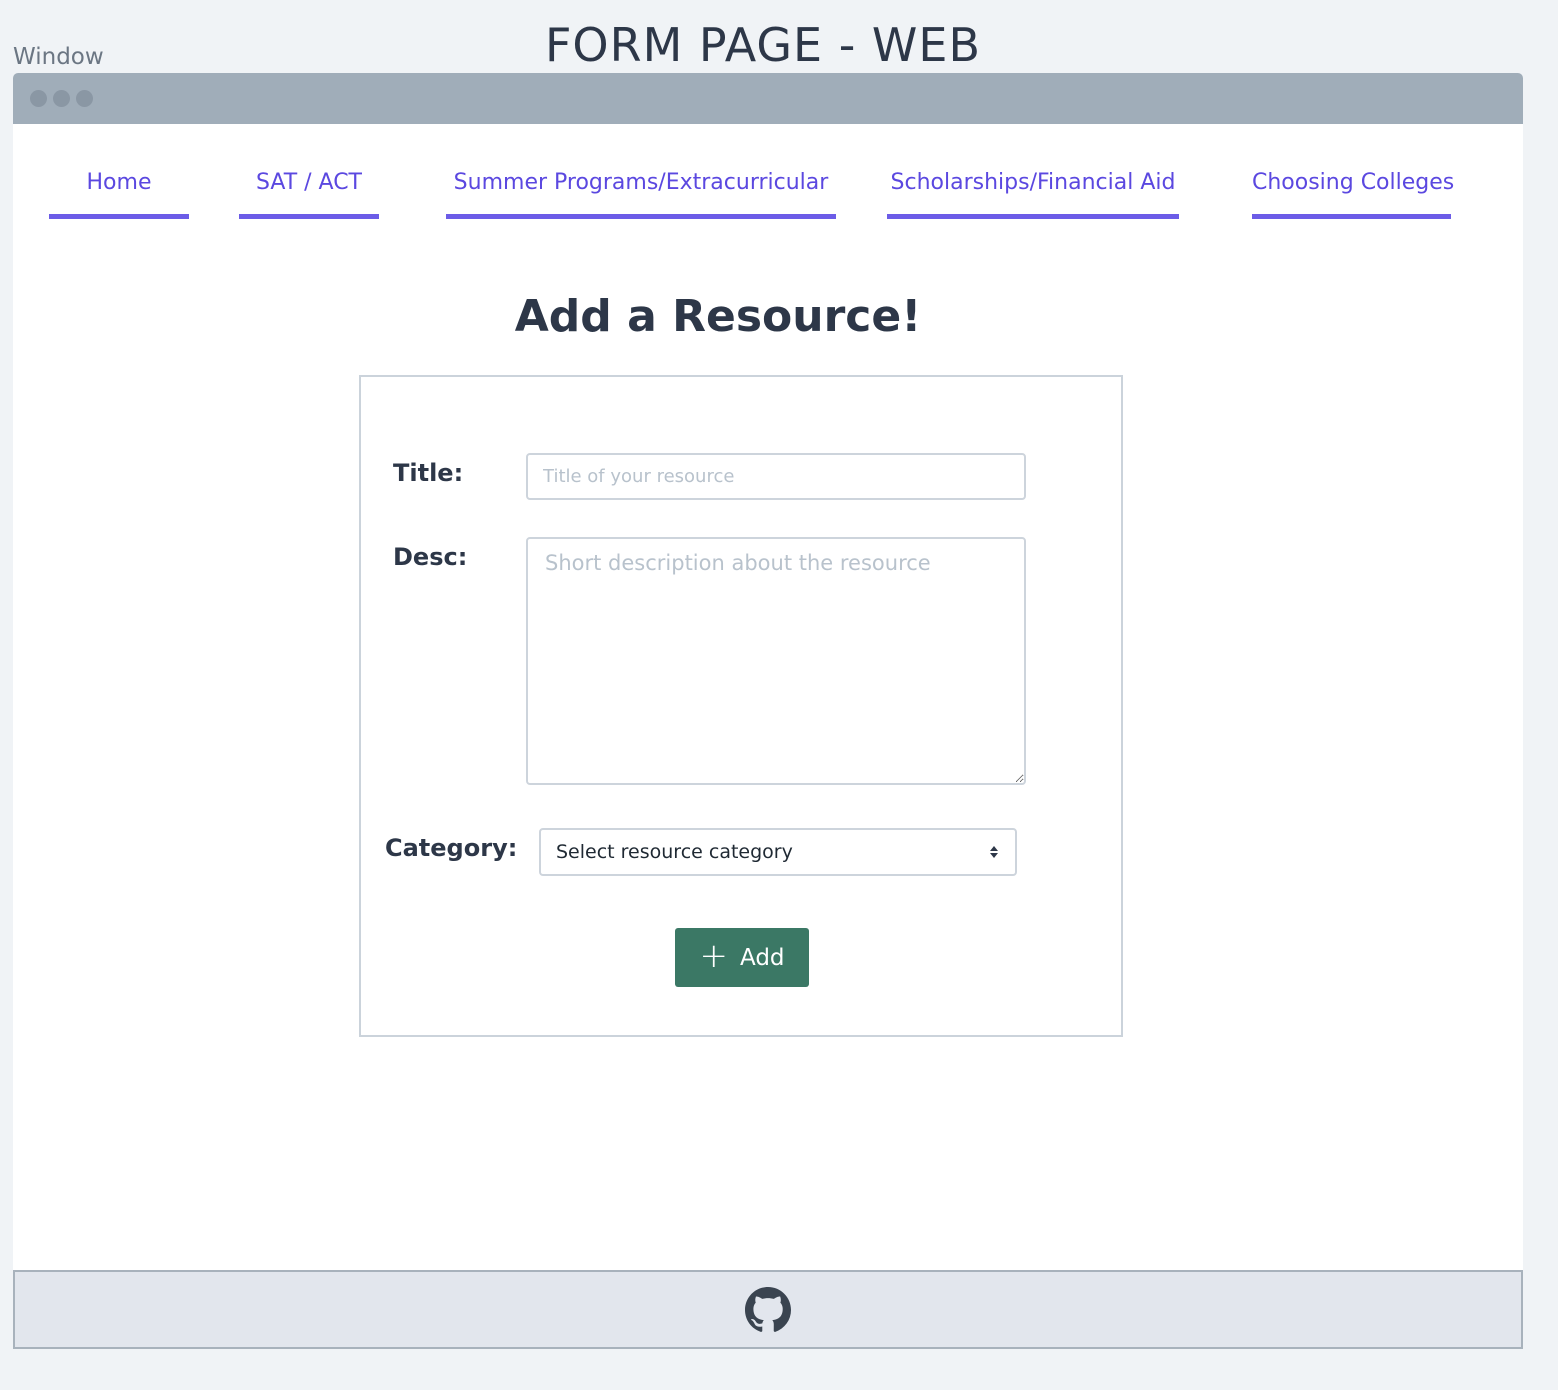  Describe the element at coordinates (309, 192) in the screenshot. I see `nav-item-sat-act: SAT / ACT` at that location.